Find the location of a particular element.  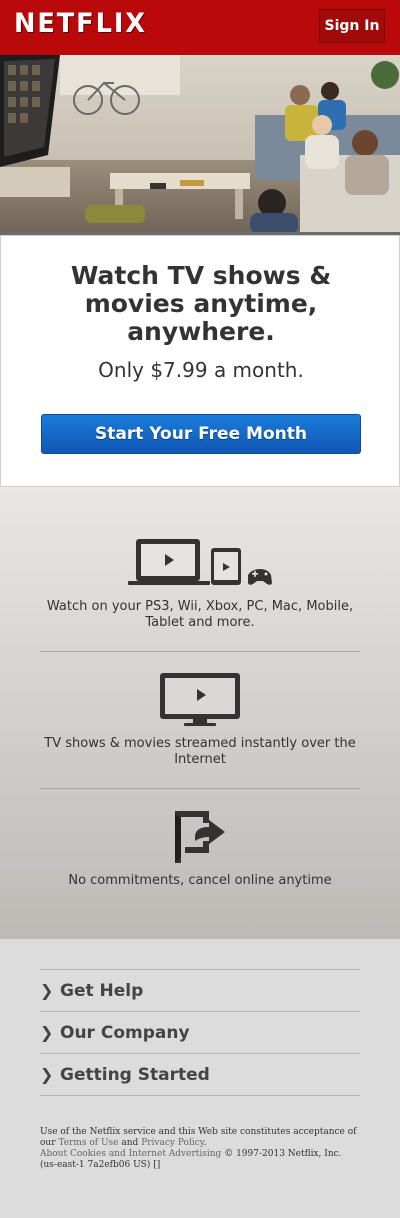

privacy-policy-link: Privacy Policy is located at coordinates (172, 1143).